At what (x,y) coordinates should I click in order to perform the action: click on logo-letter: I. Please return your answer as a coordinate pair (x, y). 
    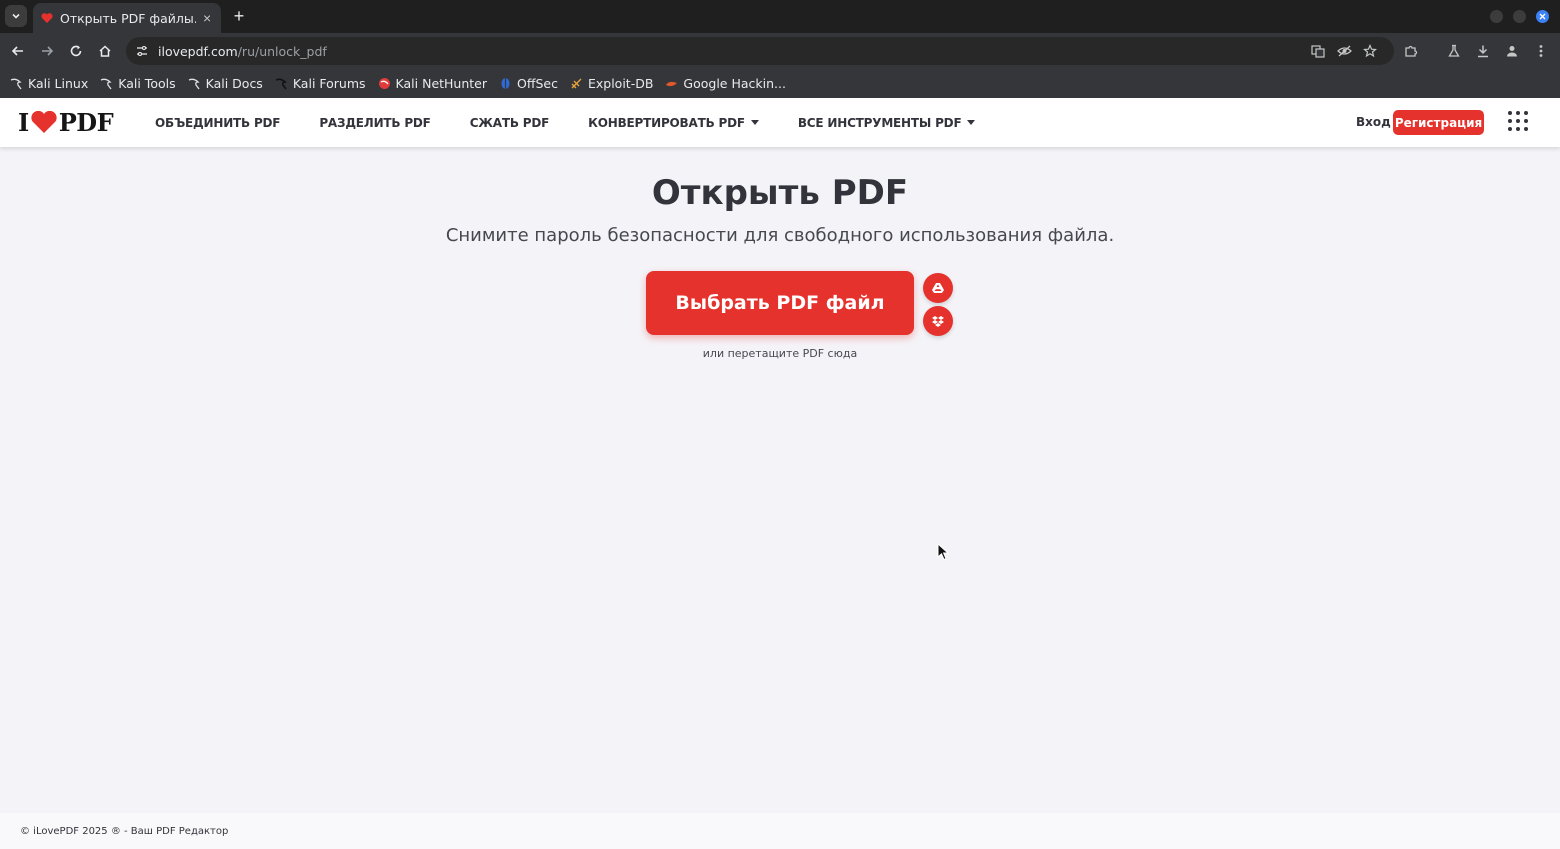
    Looking at the image, I should click on (23, 122).